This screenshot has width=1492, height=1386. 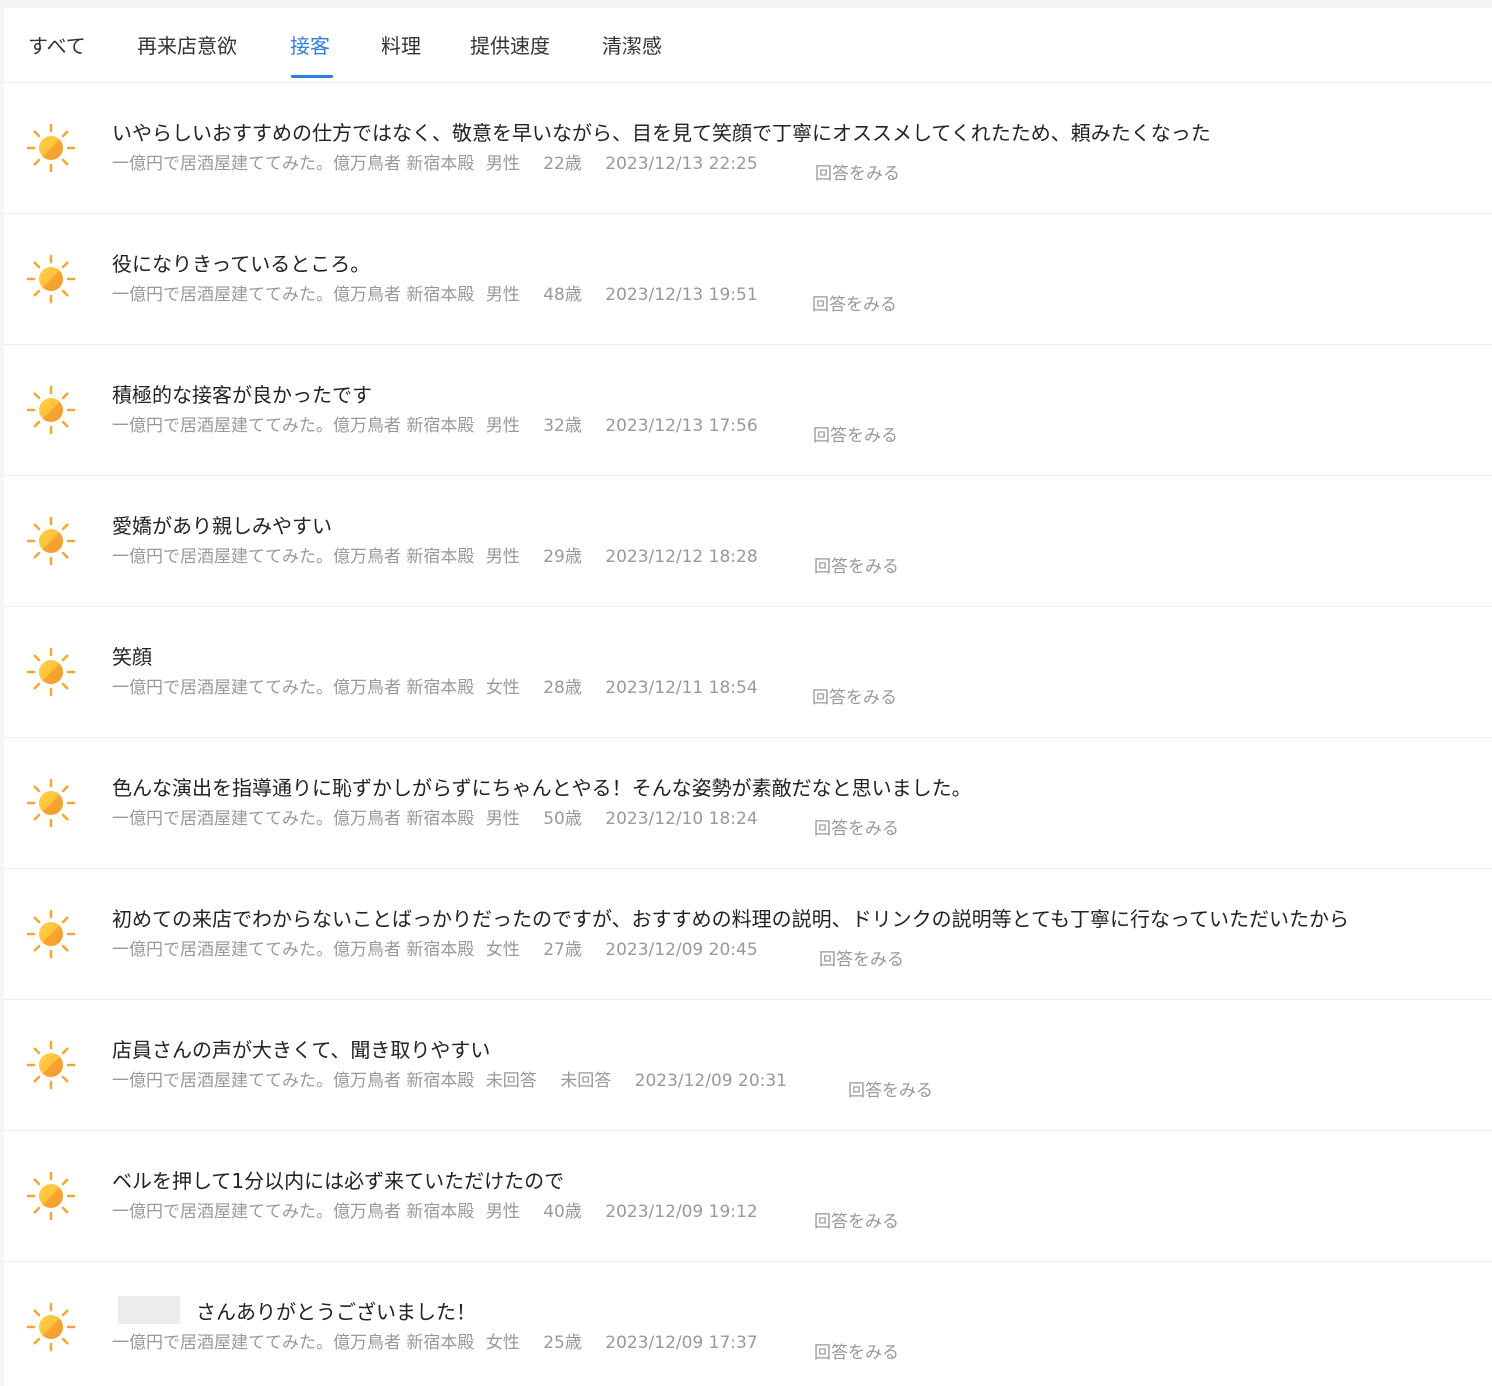 I want to click on redacted-name, so click(x=149, y=1309).